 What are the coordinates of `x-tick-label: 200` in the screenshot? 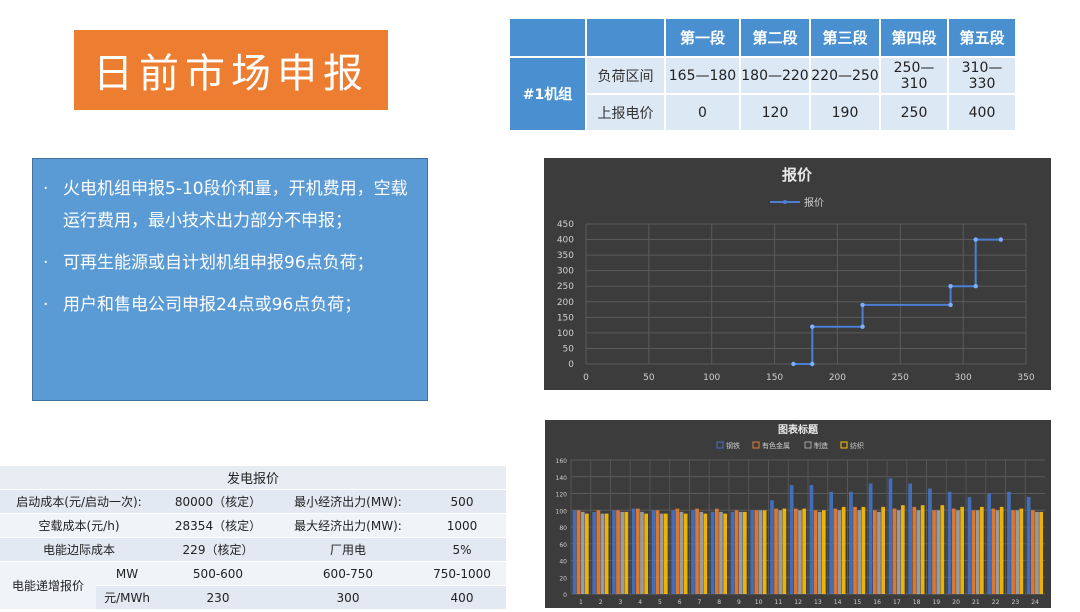 It's located at (837, 378).